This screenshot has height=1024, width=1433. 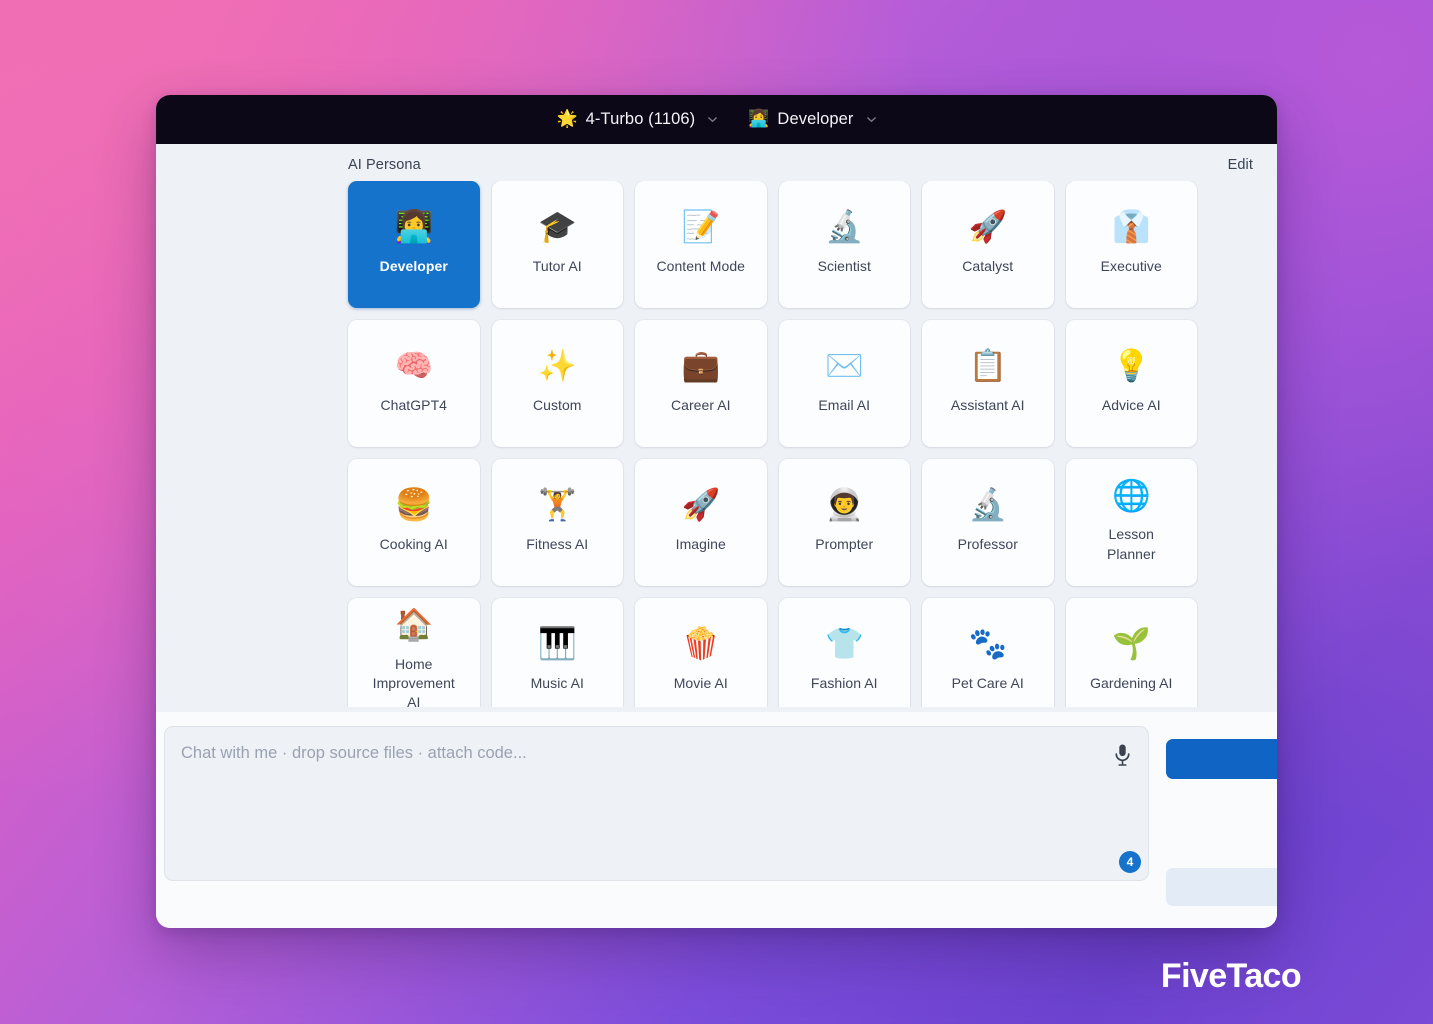 I want to click on page-title: AI Persona, so click(x=384, y=165).